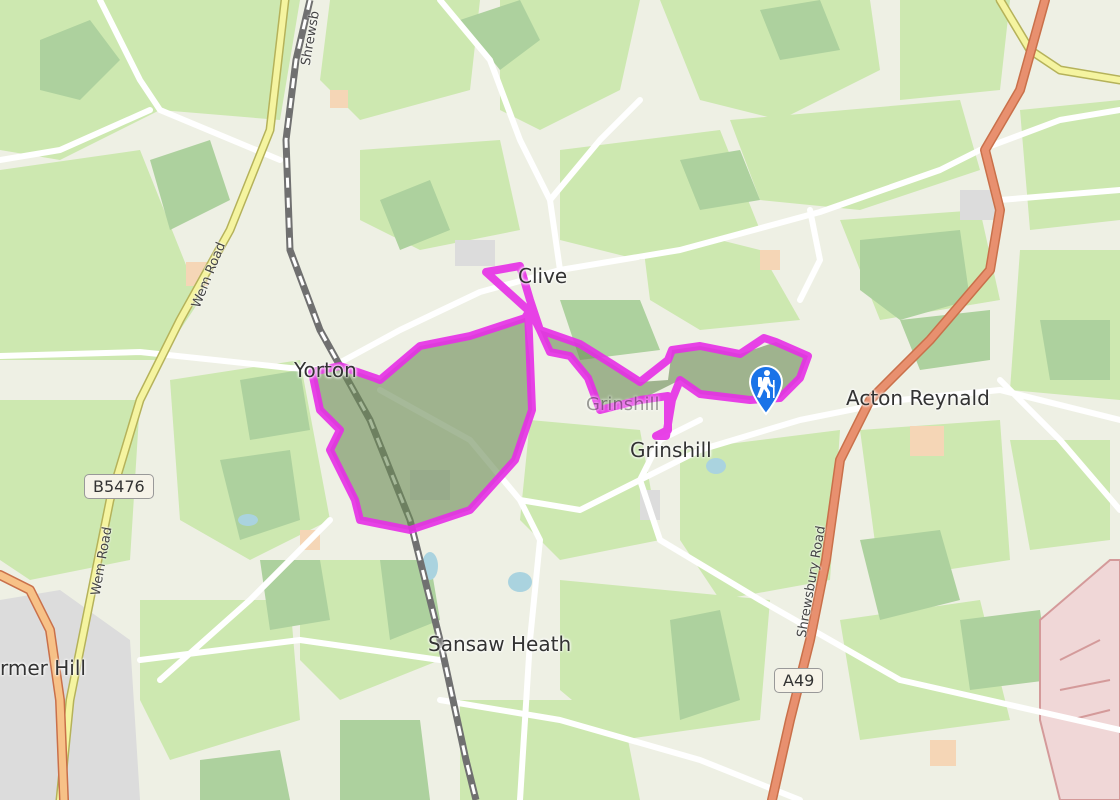 The width and height of the screenshot is (1120, 800). I want to click on place-label-grinshill-hill: Grinshill, so click(623, 404).